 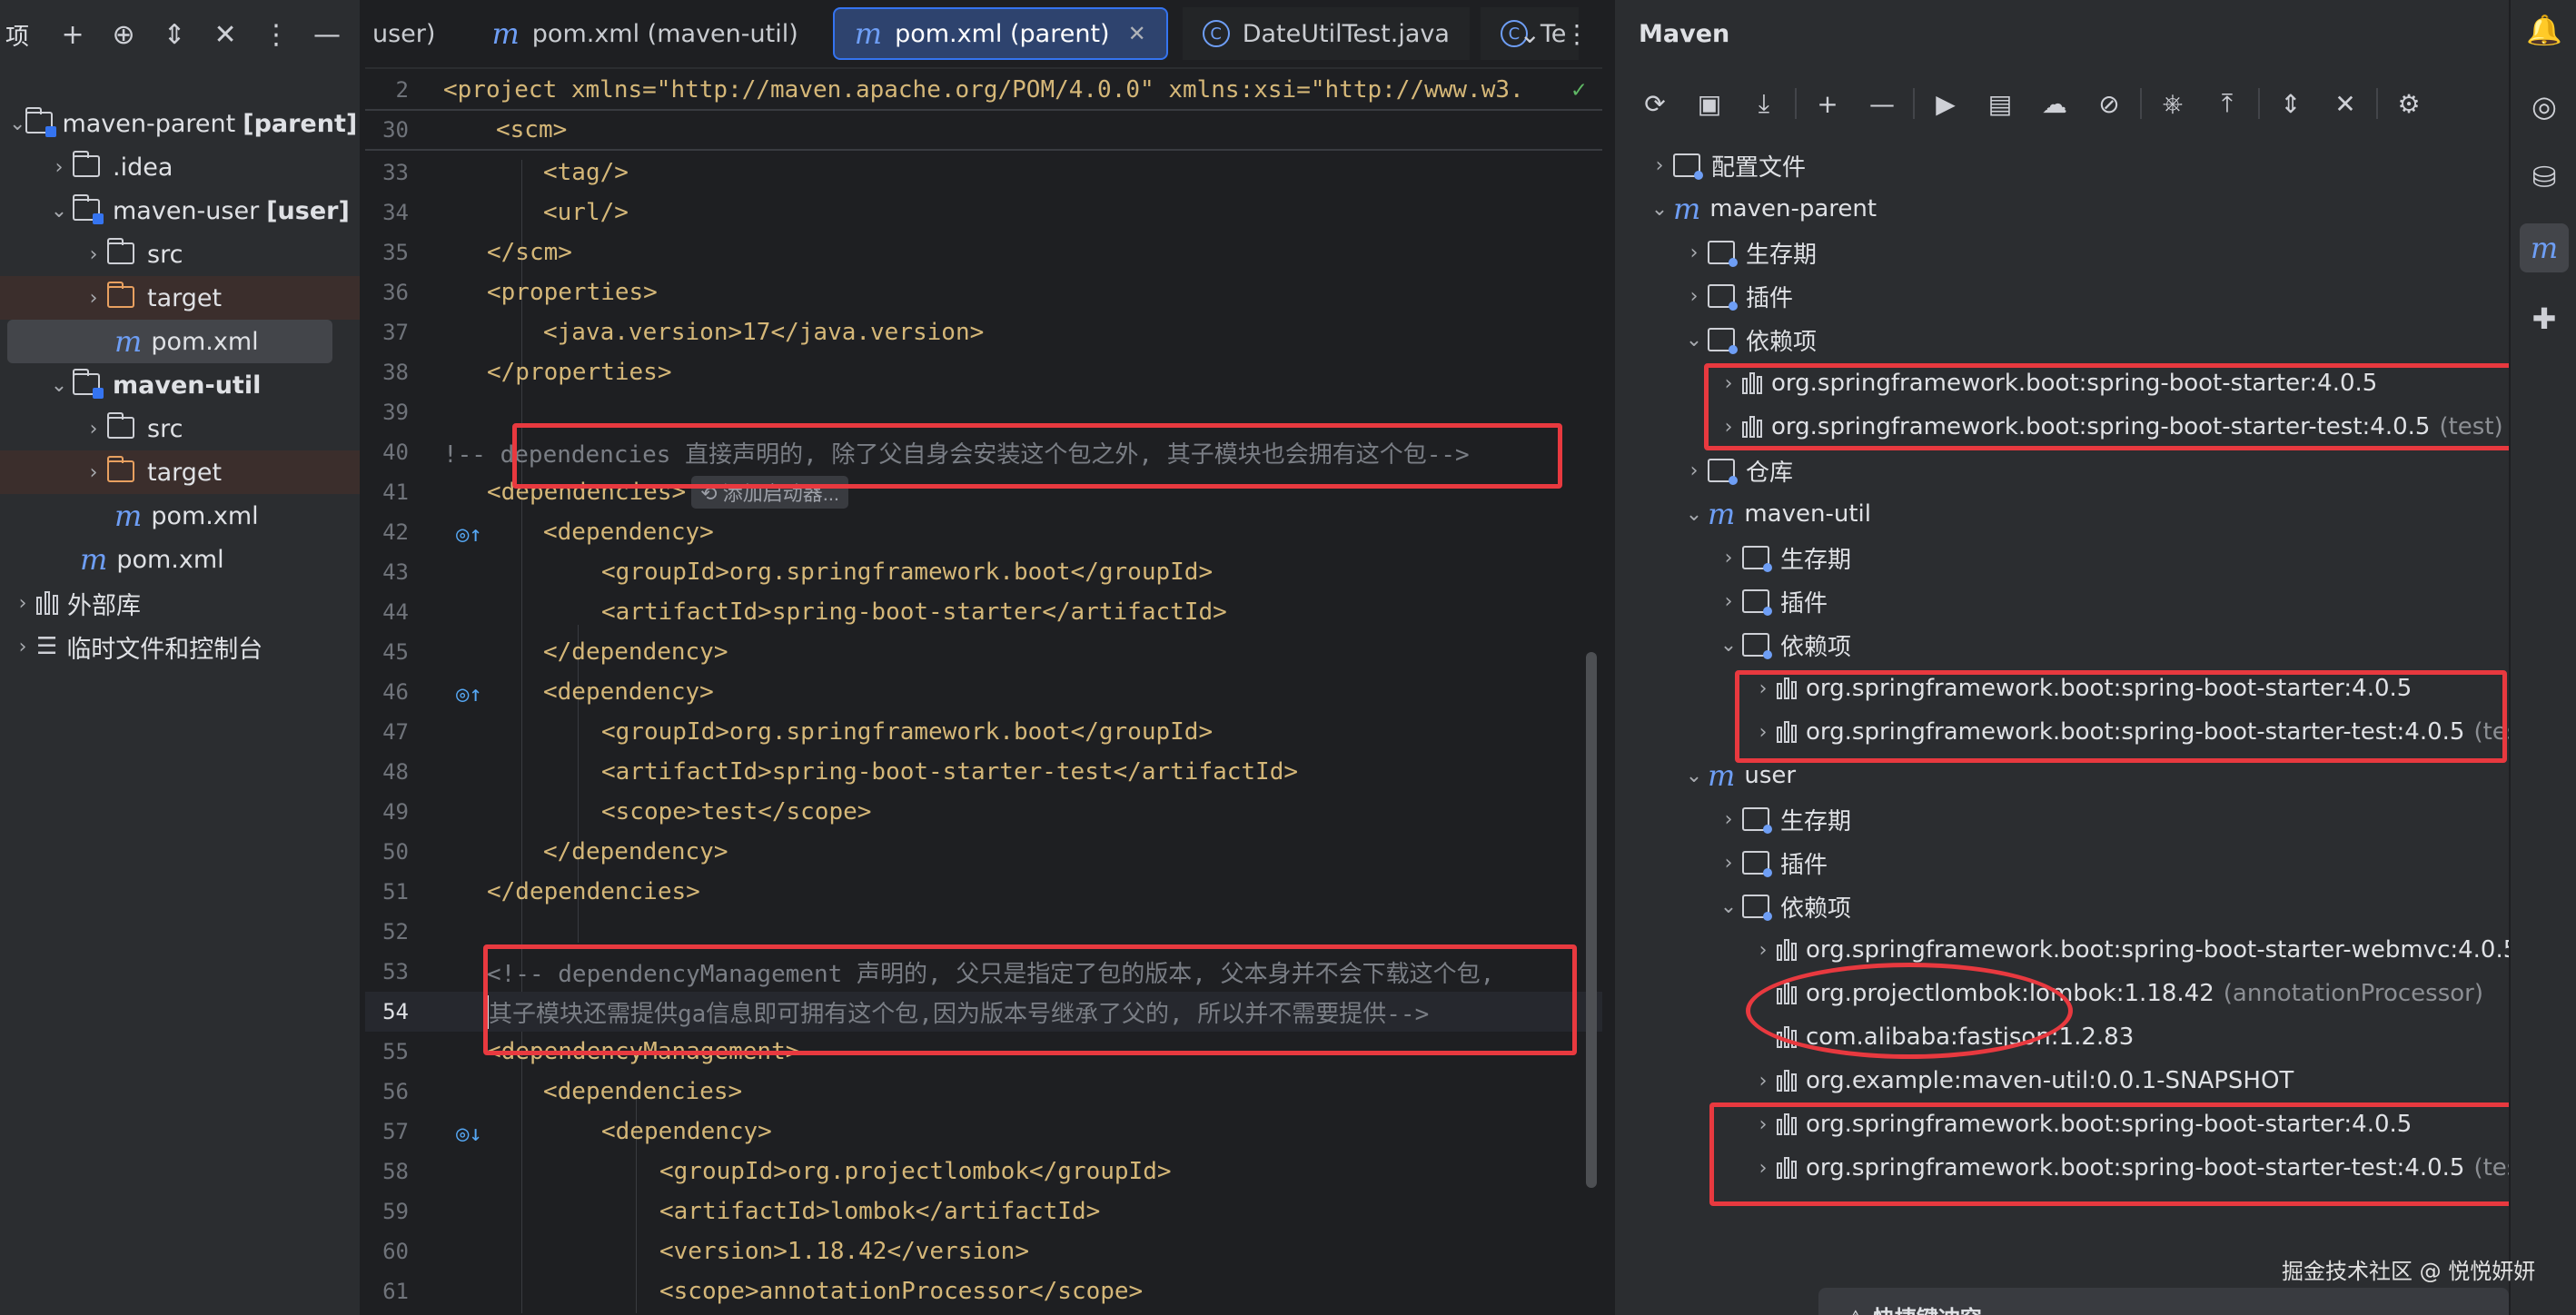 What do you see at coordinates (983, 892) in the screenshot?
I see `code-line: 51 </dependencies>` at bounding box center [983, 892].